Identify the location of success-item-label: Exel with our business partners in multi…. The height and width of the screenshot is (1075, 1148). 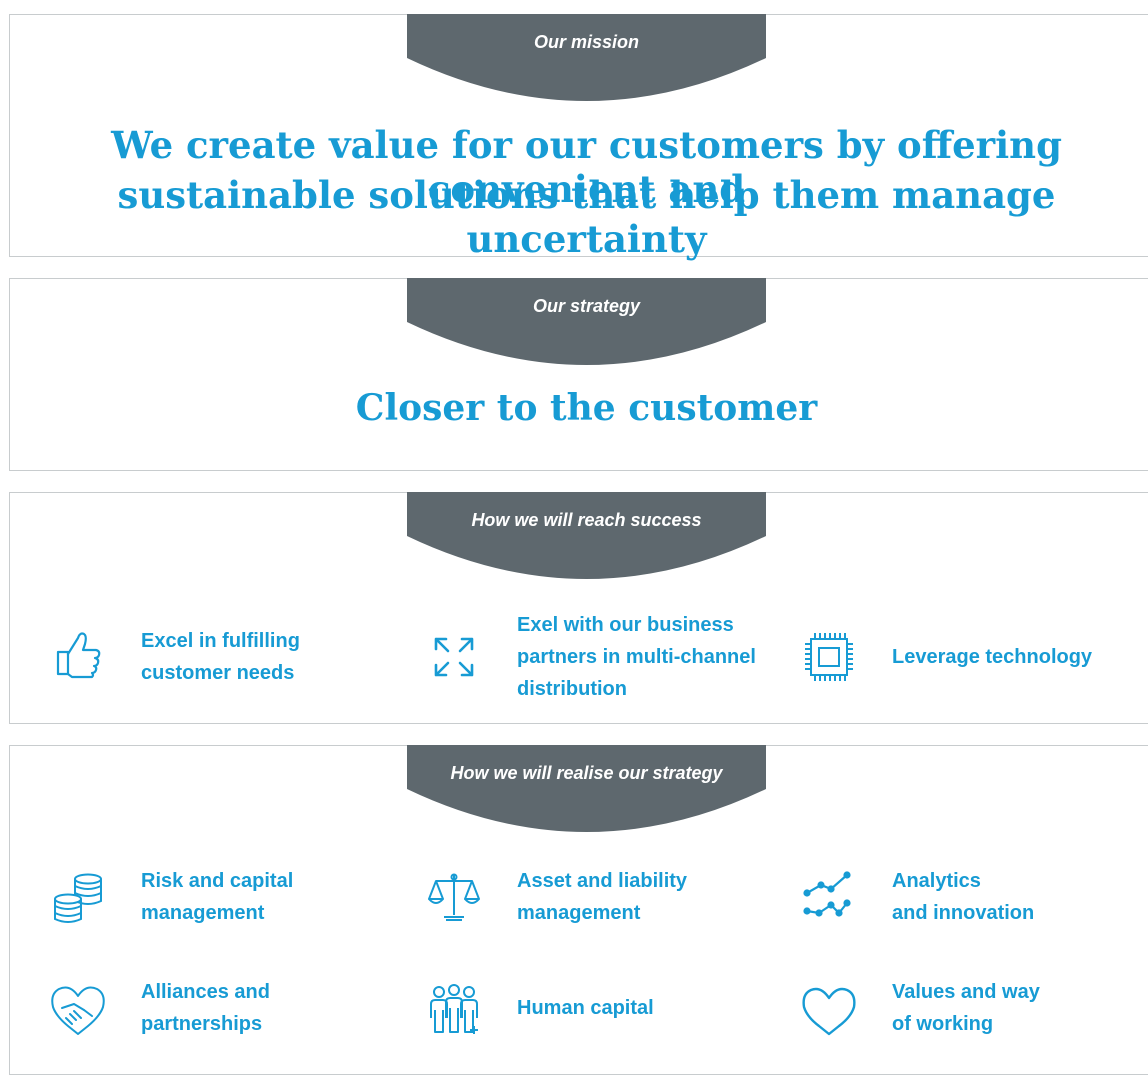
(636, 657).